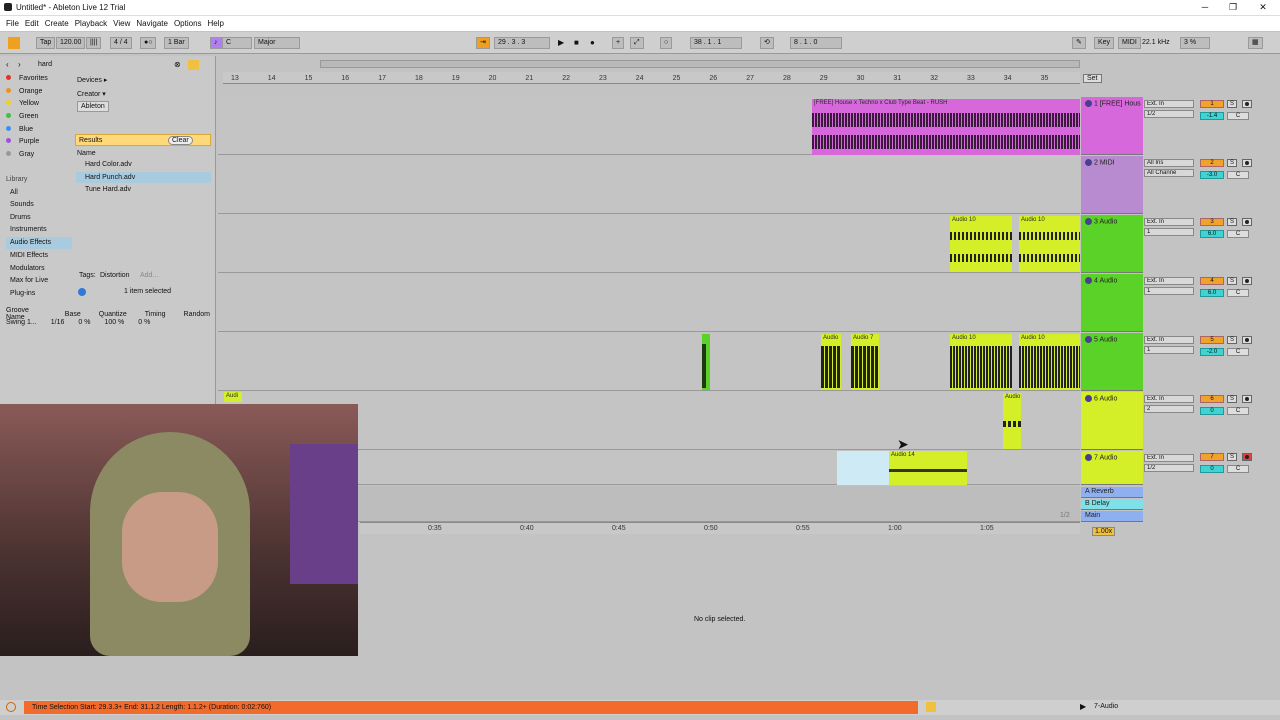  What do you see at coordinates (71, 43) in the screenshot?
I see `tempo-field: 120.00` at bounding box center [71, 43].